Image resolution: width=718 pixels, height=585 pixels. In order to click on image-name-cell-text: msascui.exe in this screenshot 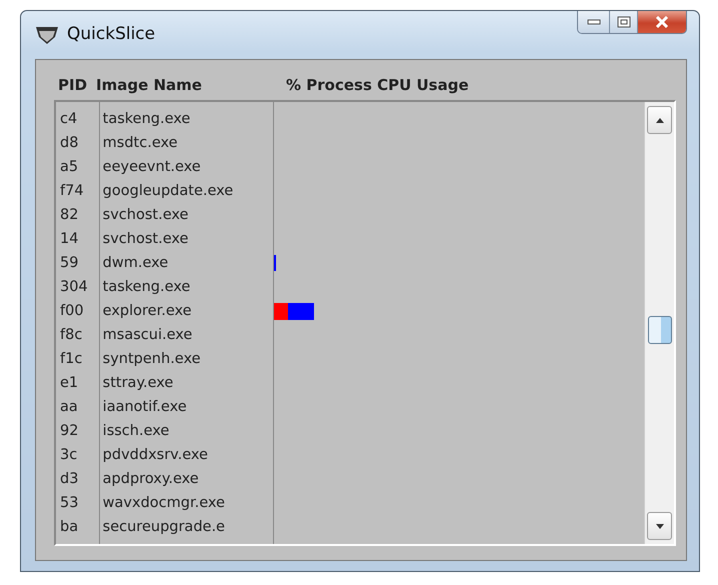, I will do `click(148, 335)`.